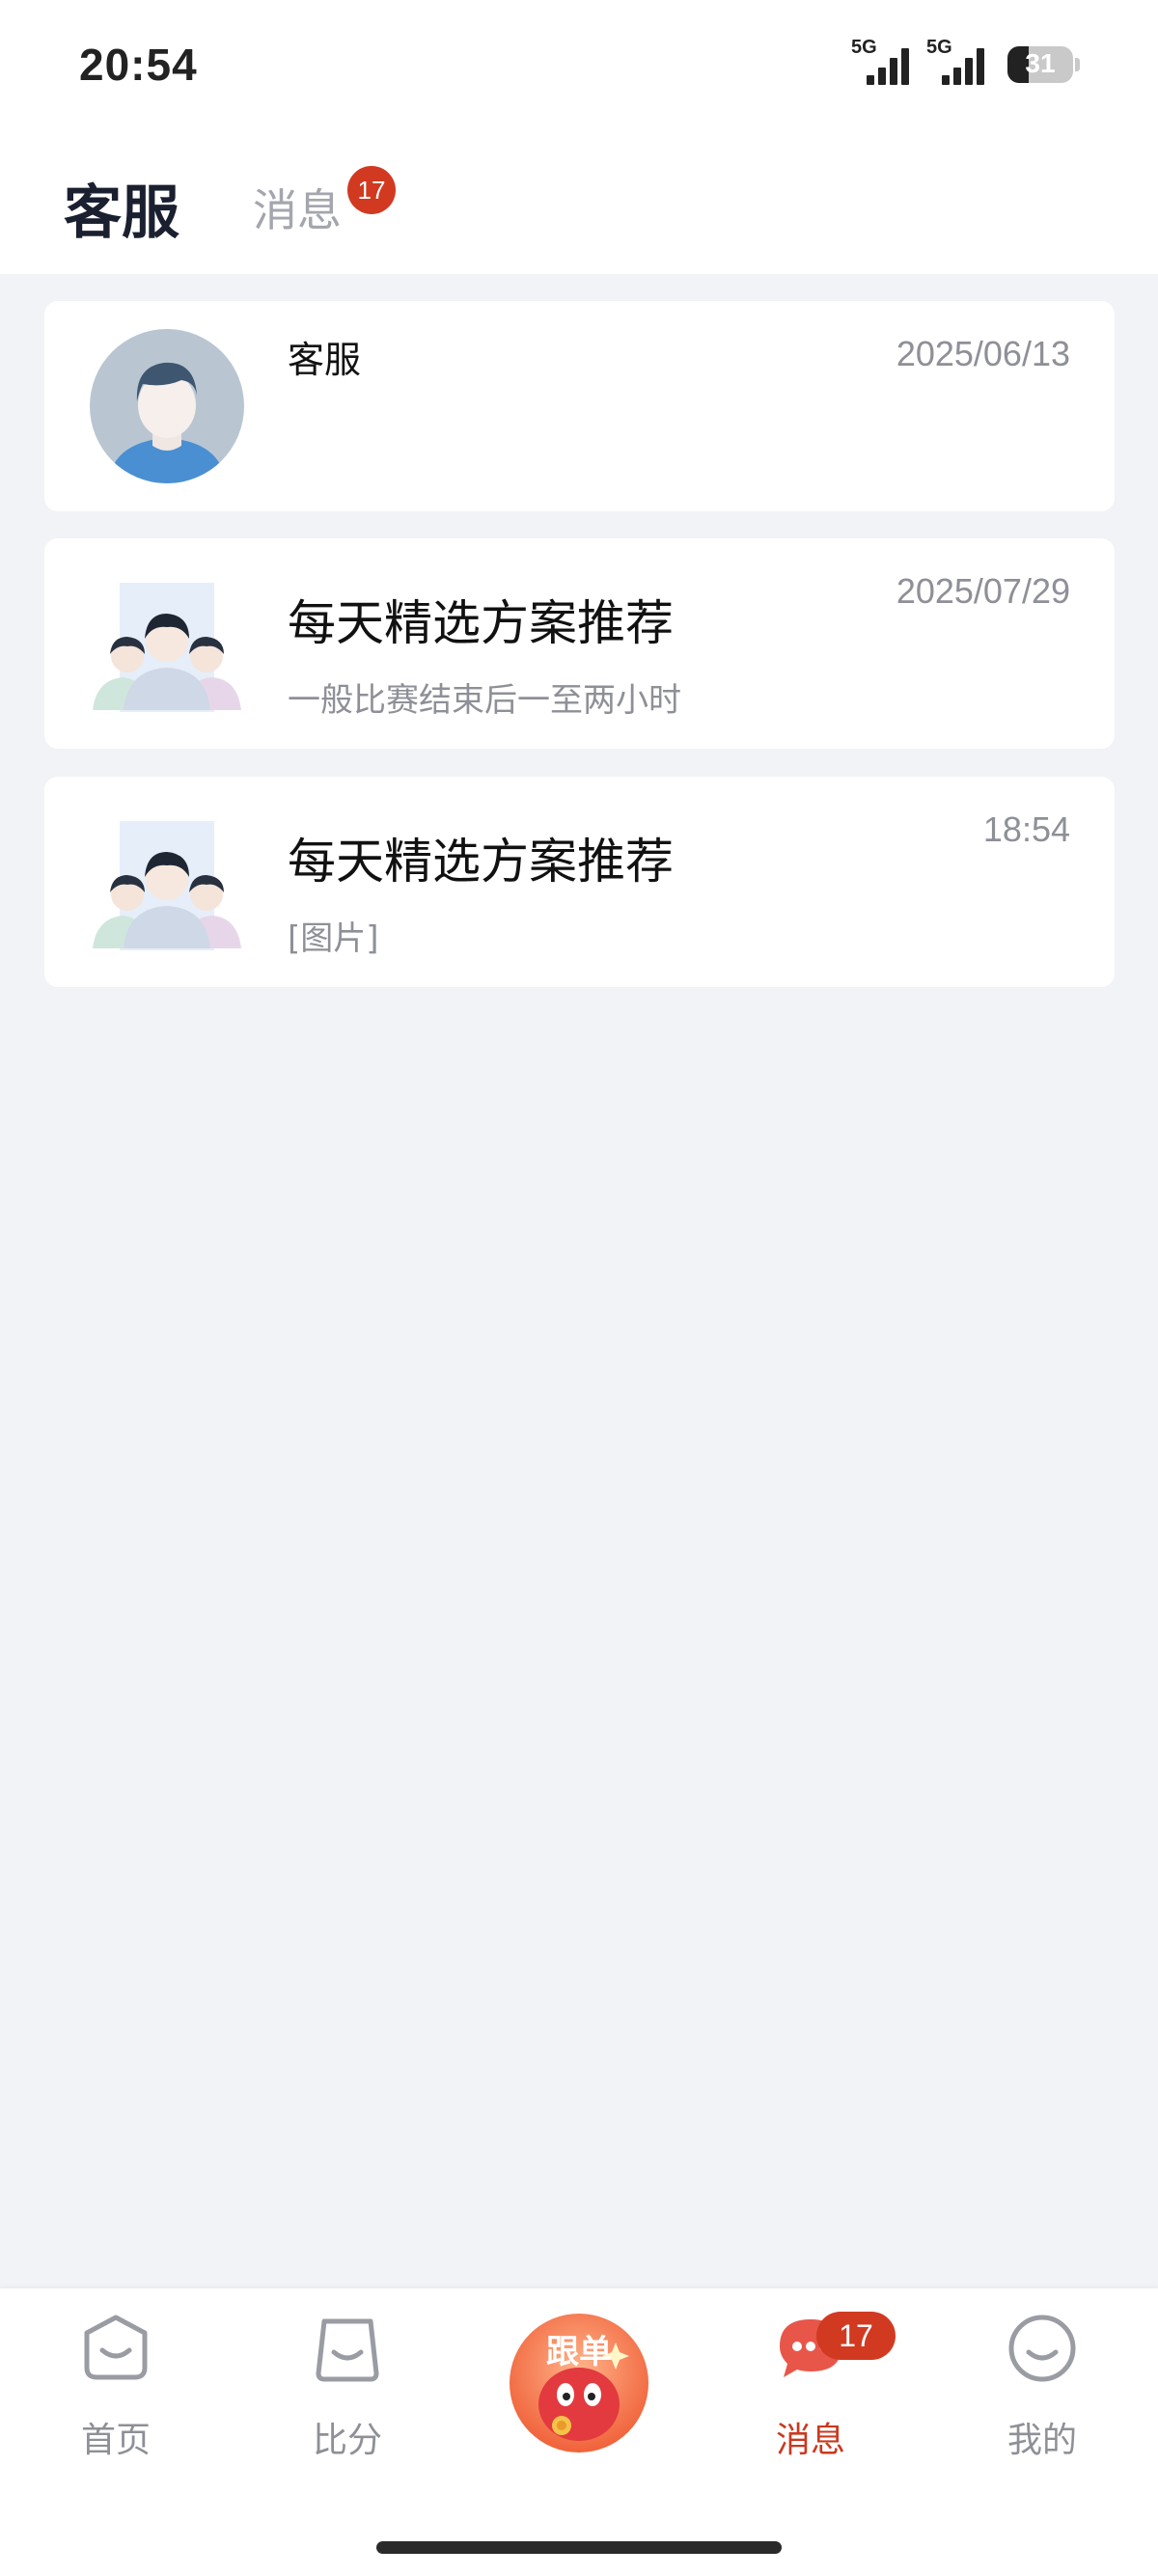 The height and width of the screenshot is (2576, 1158). What do you see at coordinates (333, 939) in the screenshot?
I see `conversation-preview: [图片]` at bounding box center [333, 939].